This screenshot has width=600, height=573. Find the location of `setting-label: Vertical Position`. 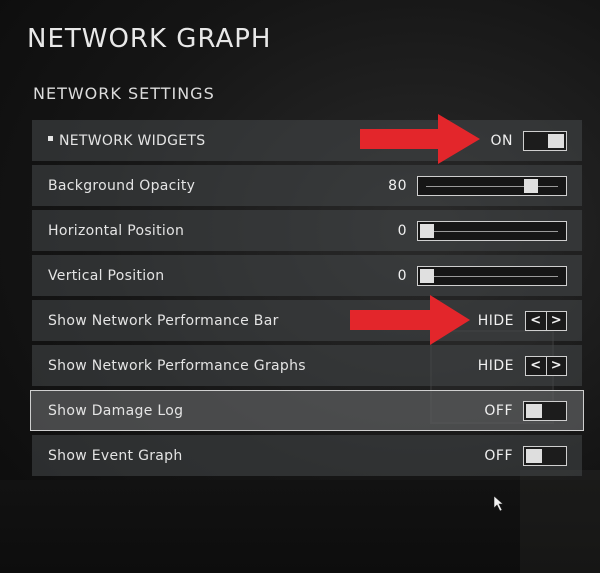

setting-label: Vertical Position is located at coordinates (106, 275).